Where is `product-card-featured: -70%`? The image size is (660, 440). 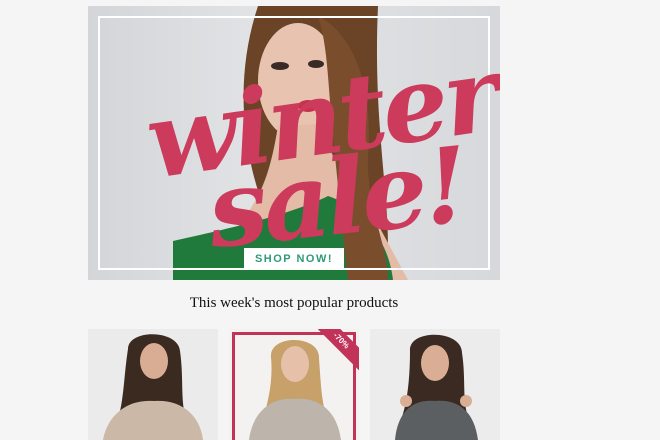 product-card-featured: -70% is located at coordinates (294, 384).